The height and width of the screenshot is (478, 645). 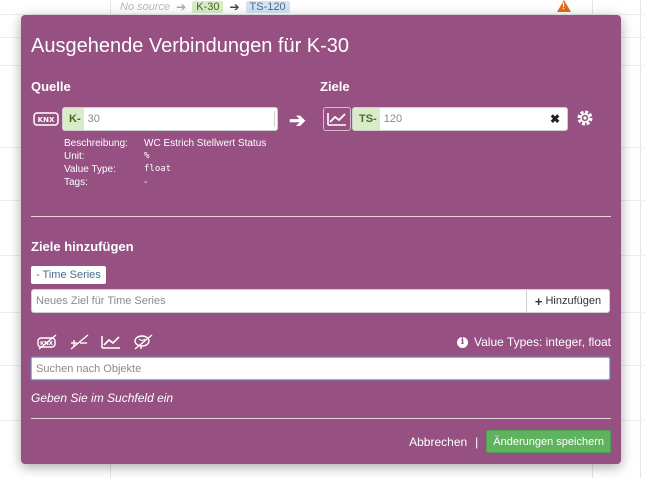 What do you see at coordinates (190, 46) in the screenshot?
I see `modal-title: Ausgehende Verbindungen für K-30` at bounding box center [190, 46].